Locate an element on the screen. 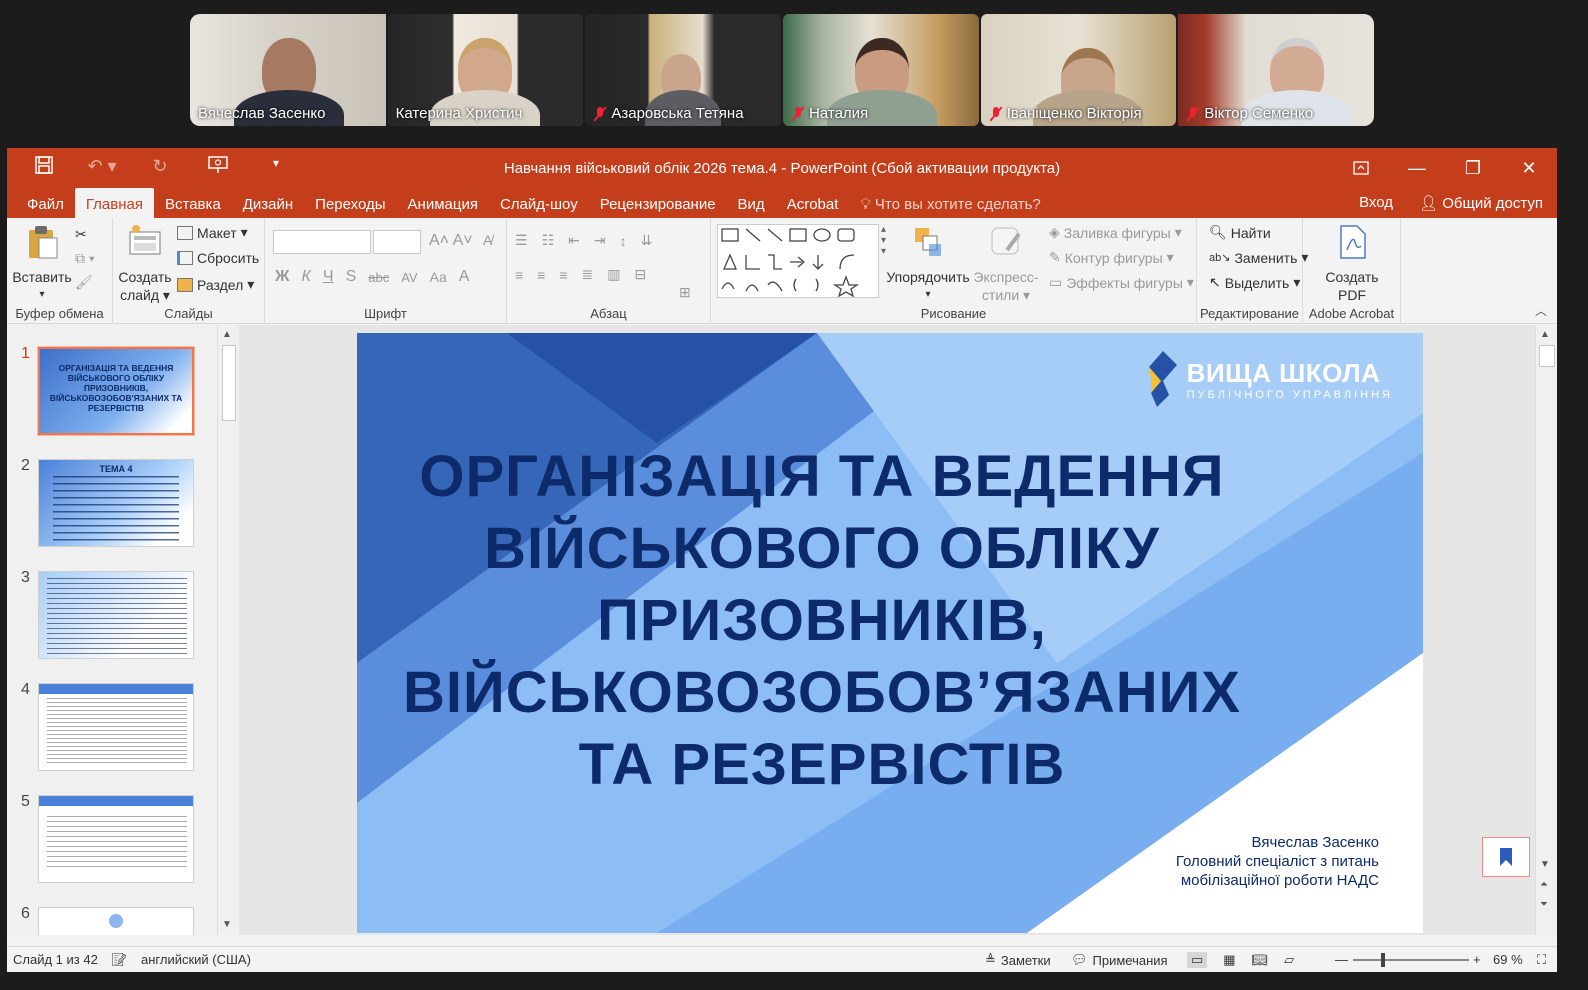 The width and height of the screenshot is (1588, 990). slide-thumbnail: 3 is located at coordinates (112, 617).